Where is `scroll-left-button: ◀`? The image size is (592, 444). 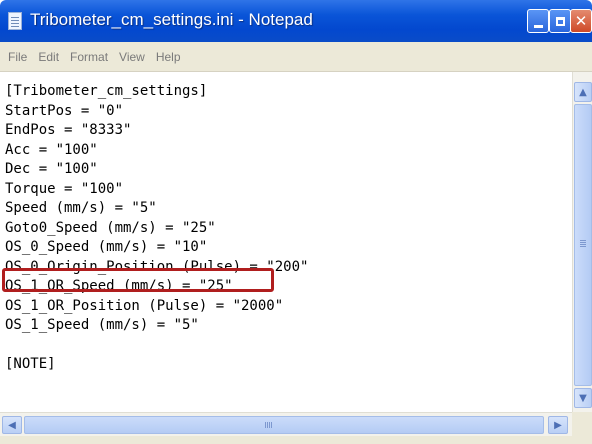 scroll-left-button: ◀ is located at coordinates (12, 425).